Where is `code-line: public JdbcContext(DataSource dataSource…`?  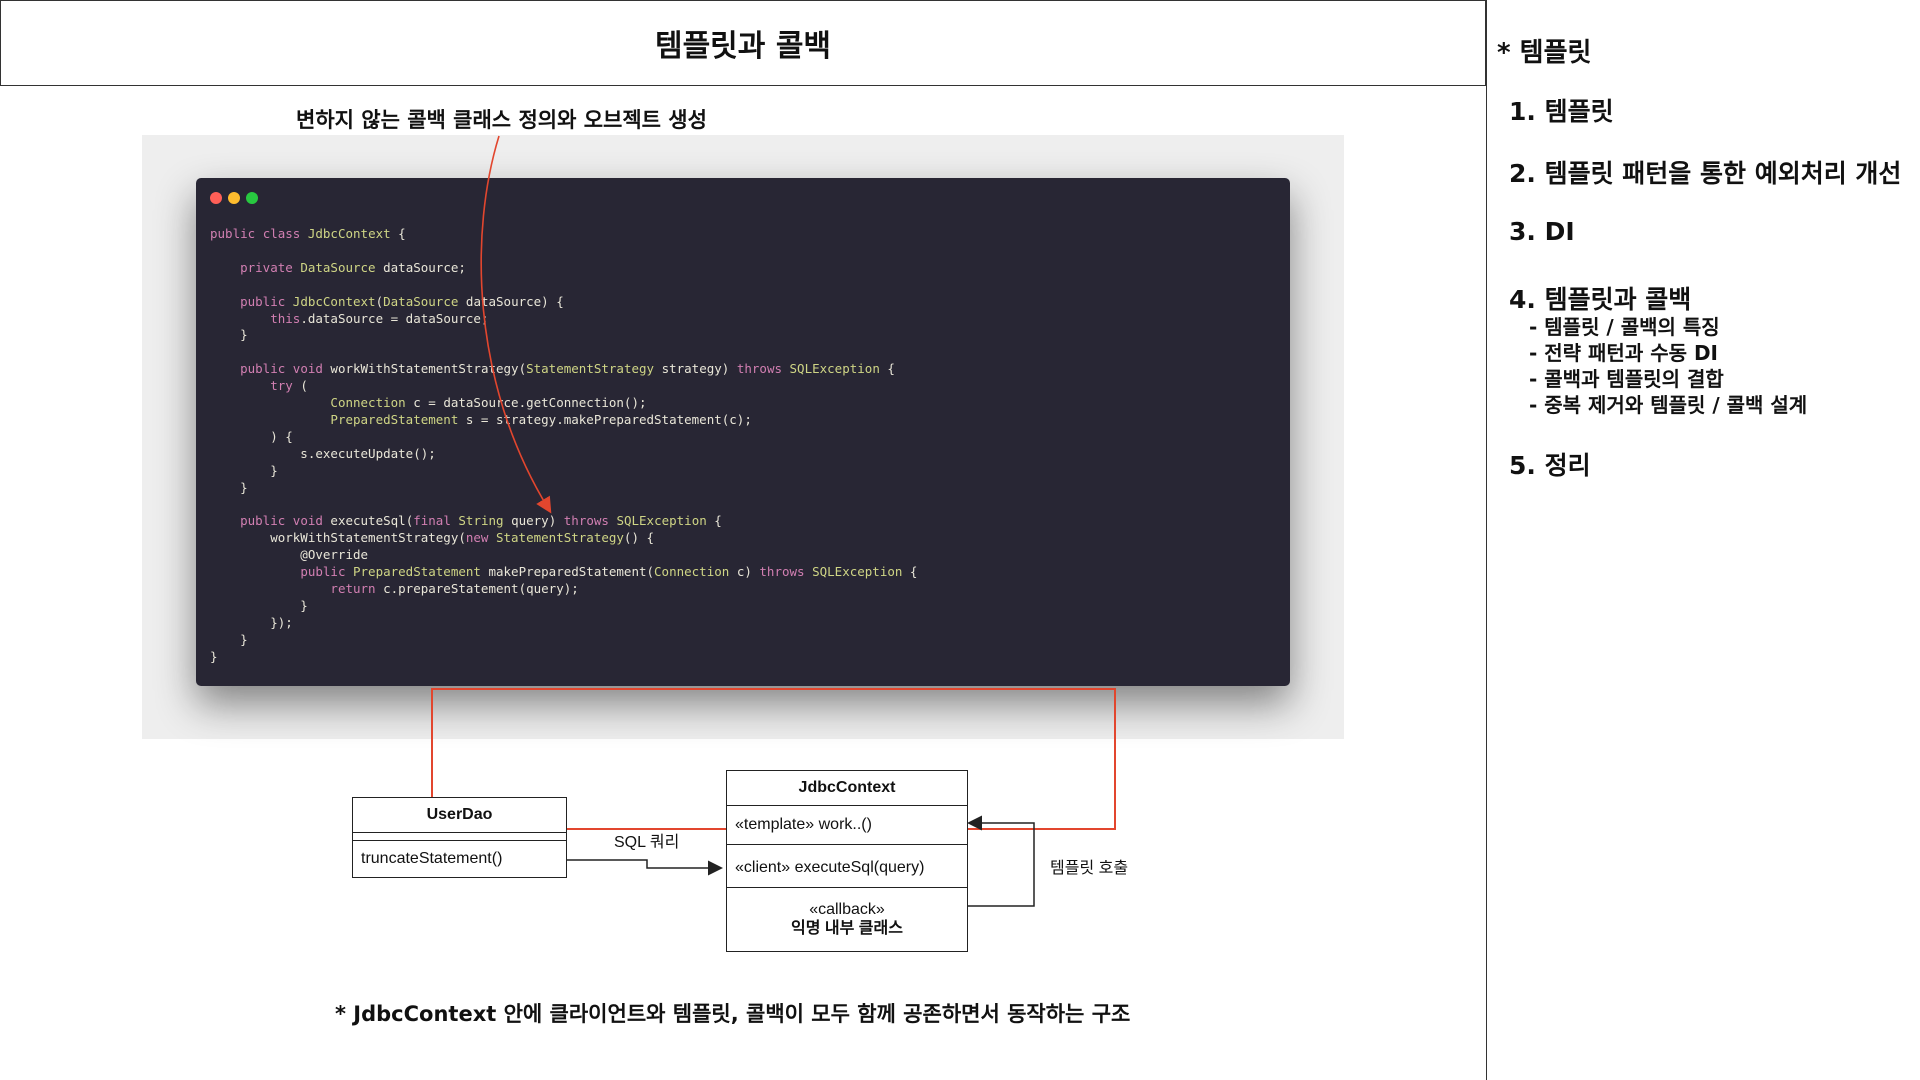
code-line: public JdbcContext(DataSource dataSource… is located at coordinates (402, 301).